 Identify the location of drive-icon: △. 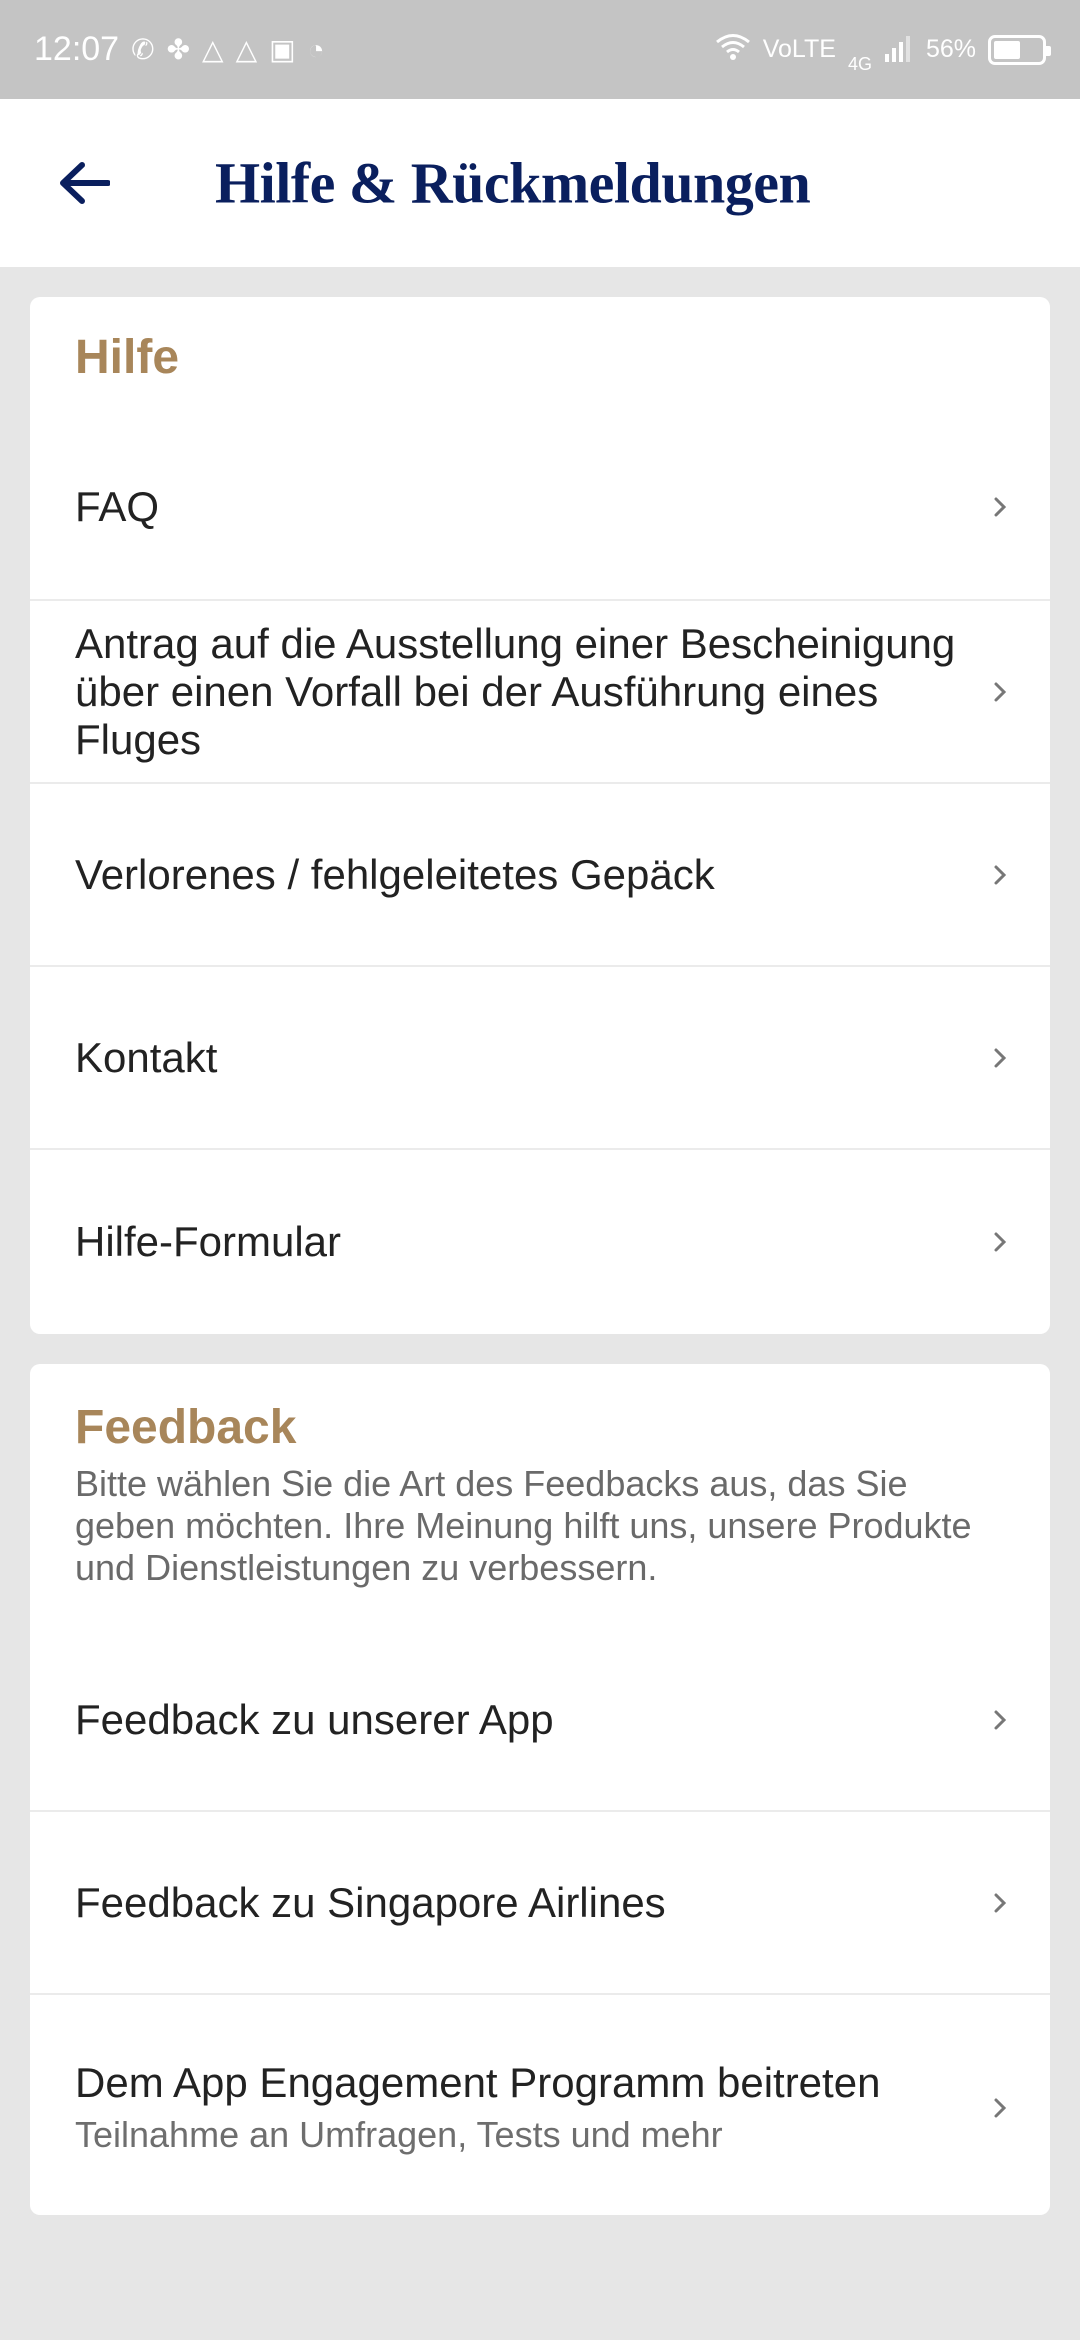
(213, 49).